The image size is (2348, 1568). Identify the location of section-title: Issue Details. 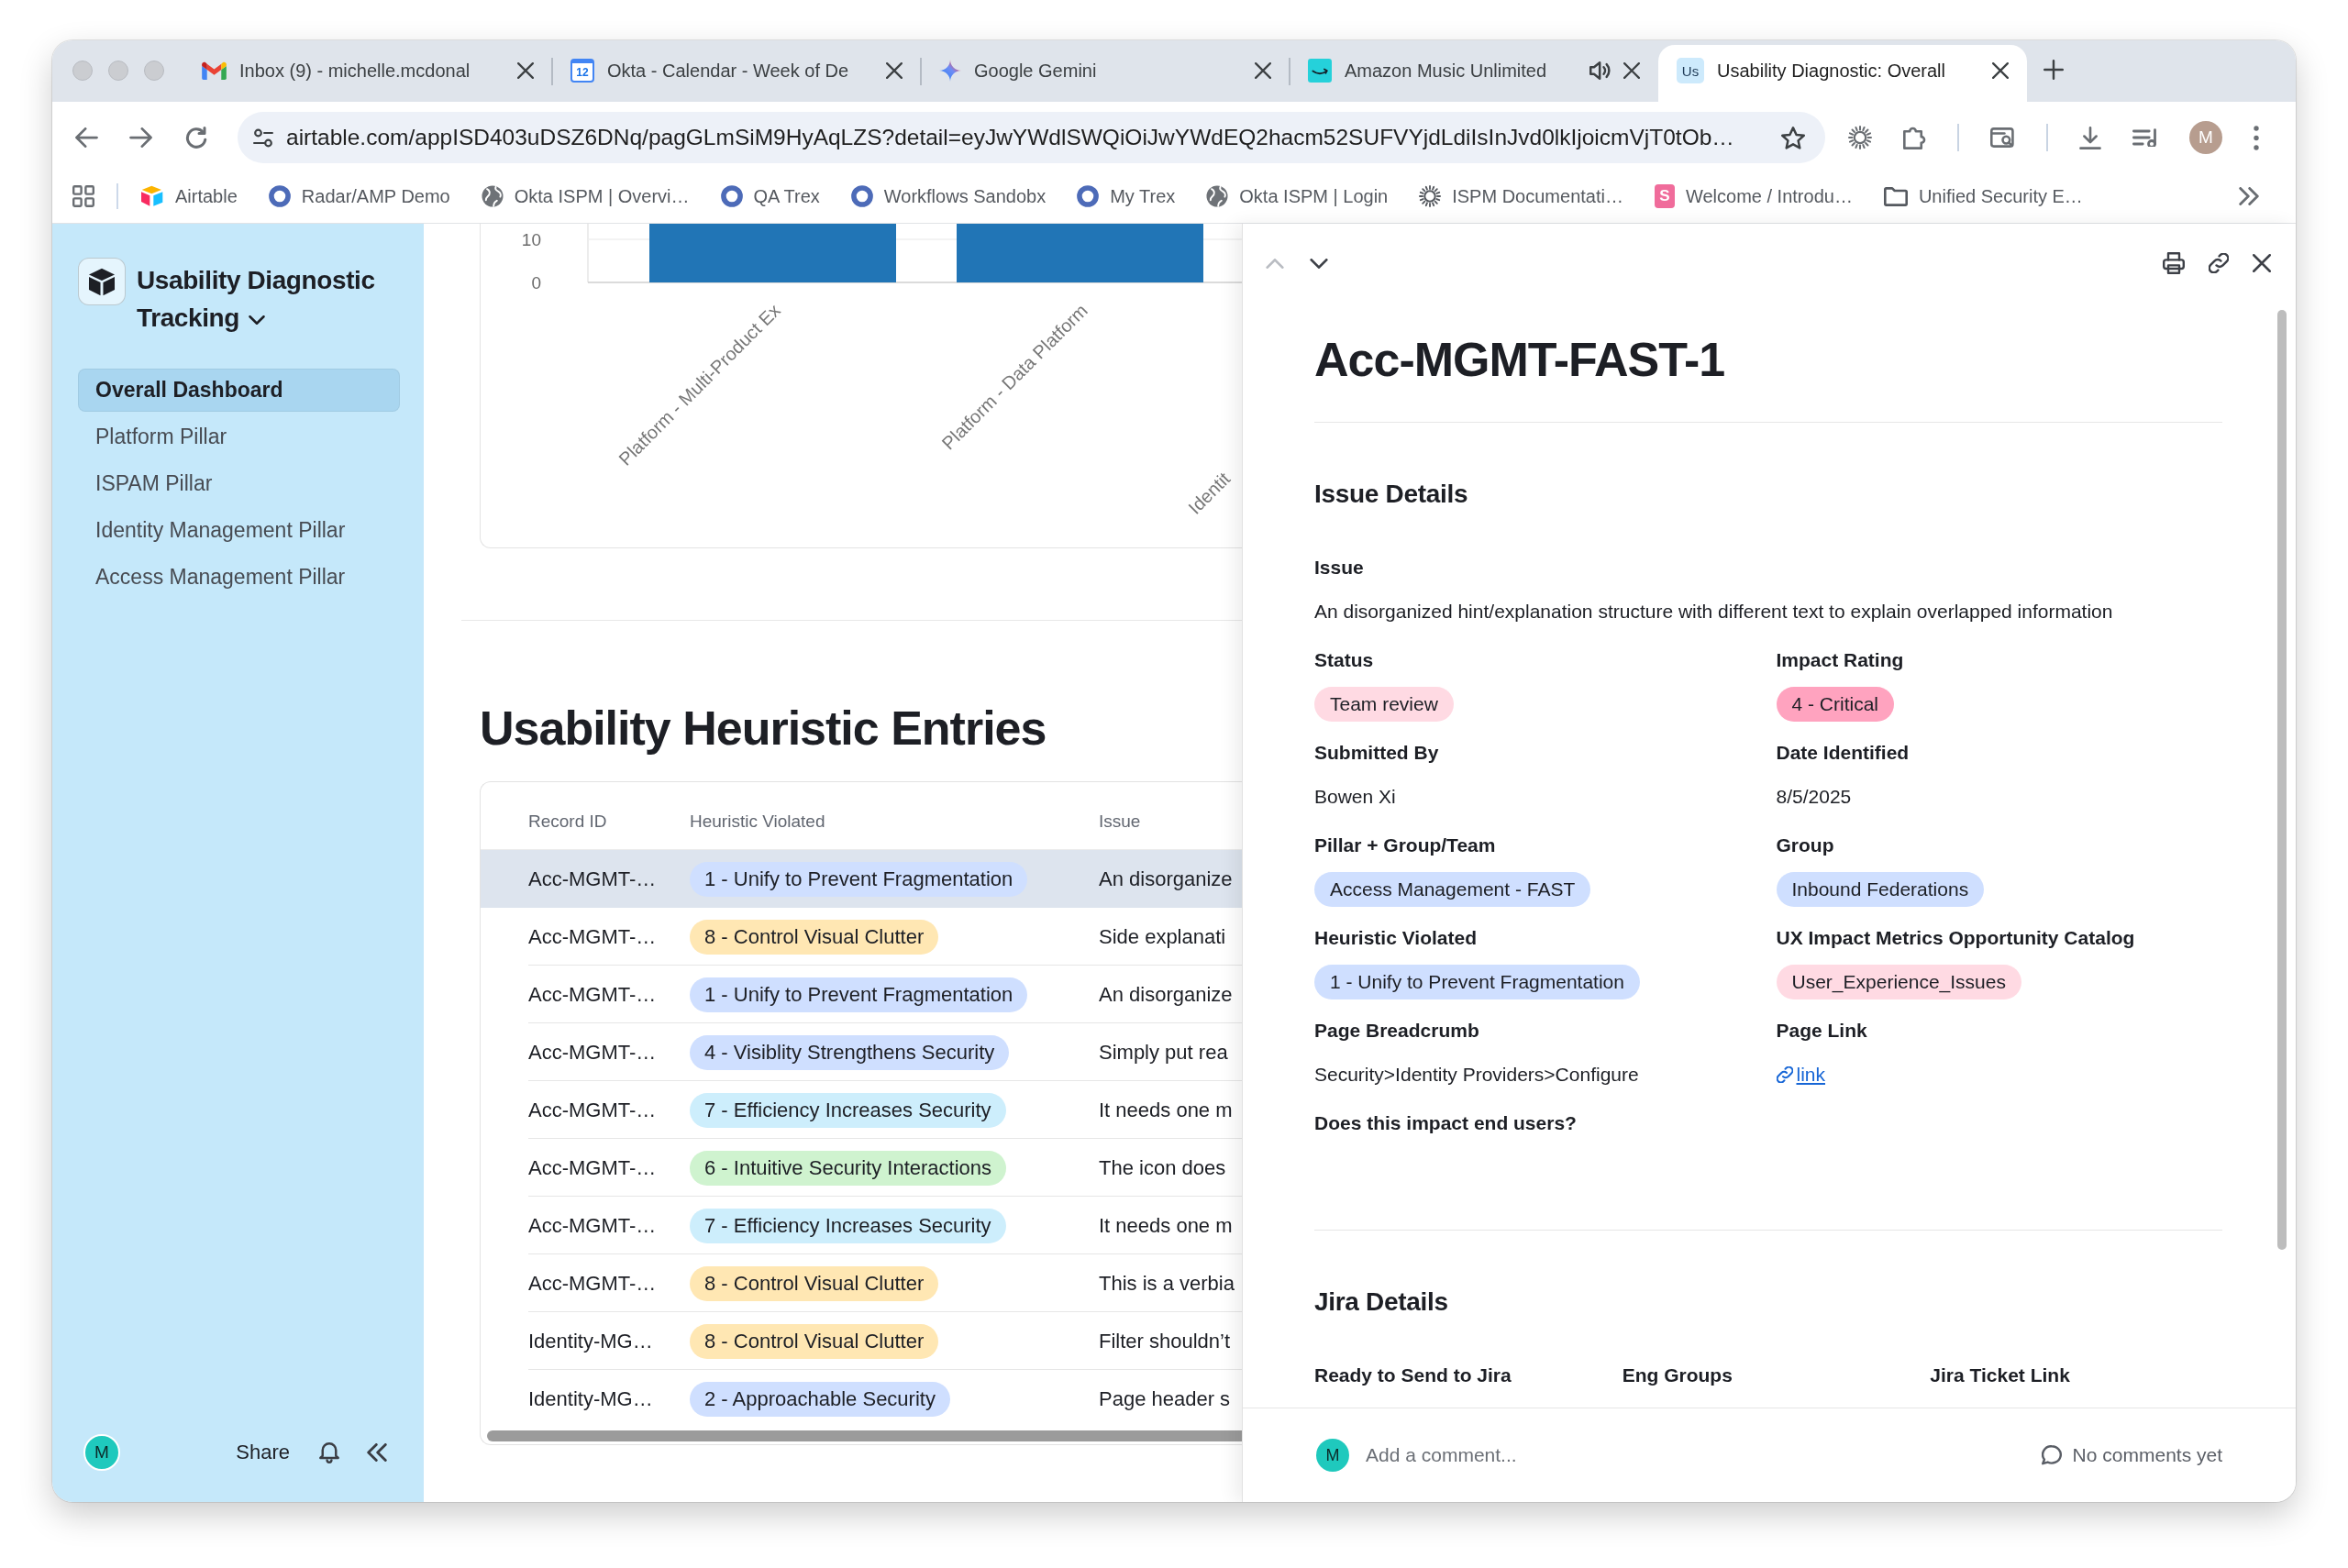
(1391, 495).